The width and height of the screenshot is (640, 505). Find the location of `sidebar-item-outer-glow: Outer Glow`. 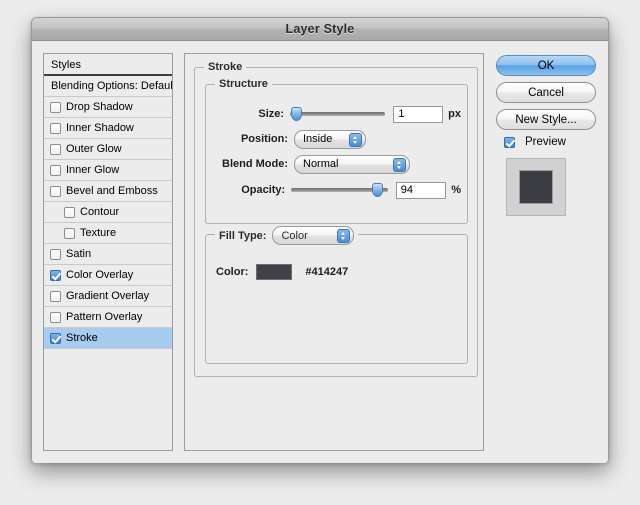

sidebar-item-outer-glow: Outer Glow is located at coordinates (108, 149).